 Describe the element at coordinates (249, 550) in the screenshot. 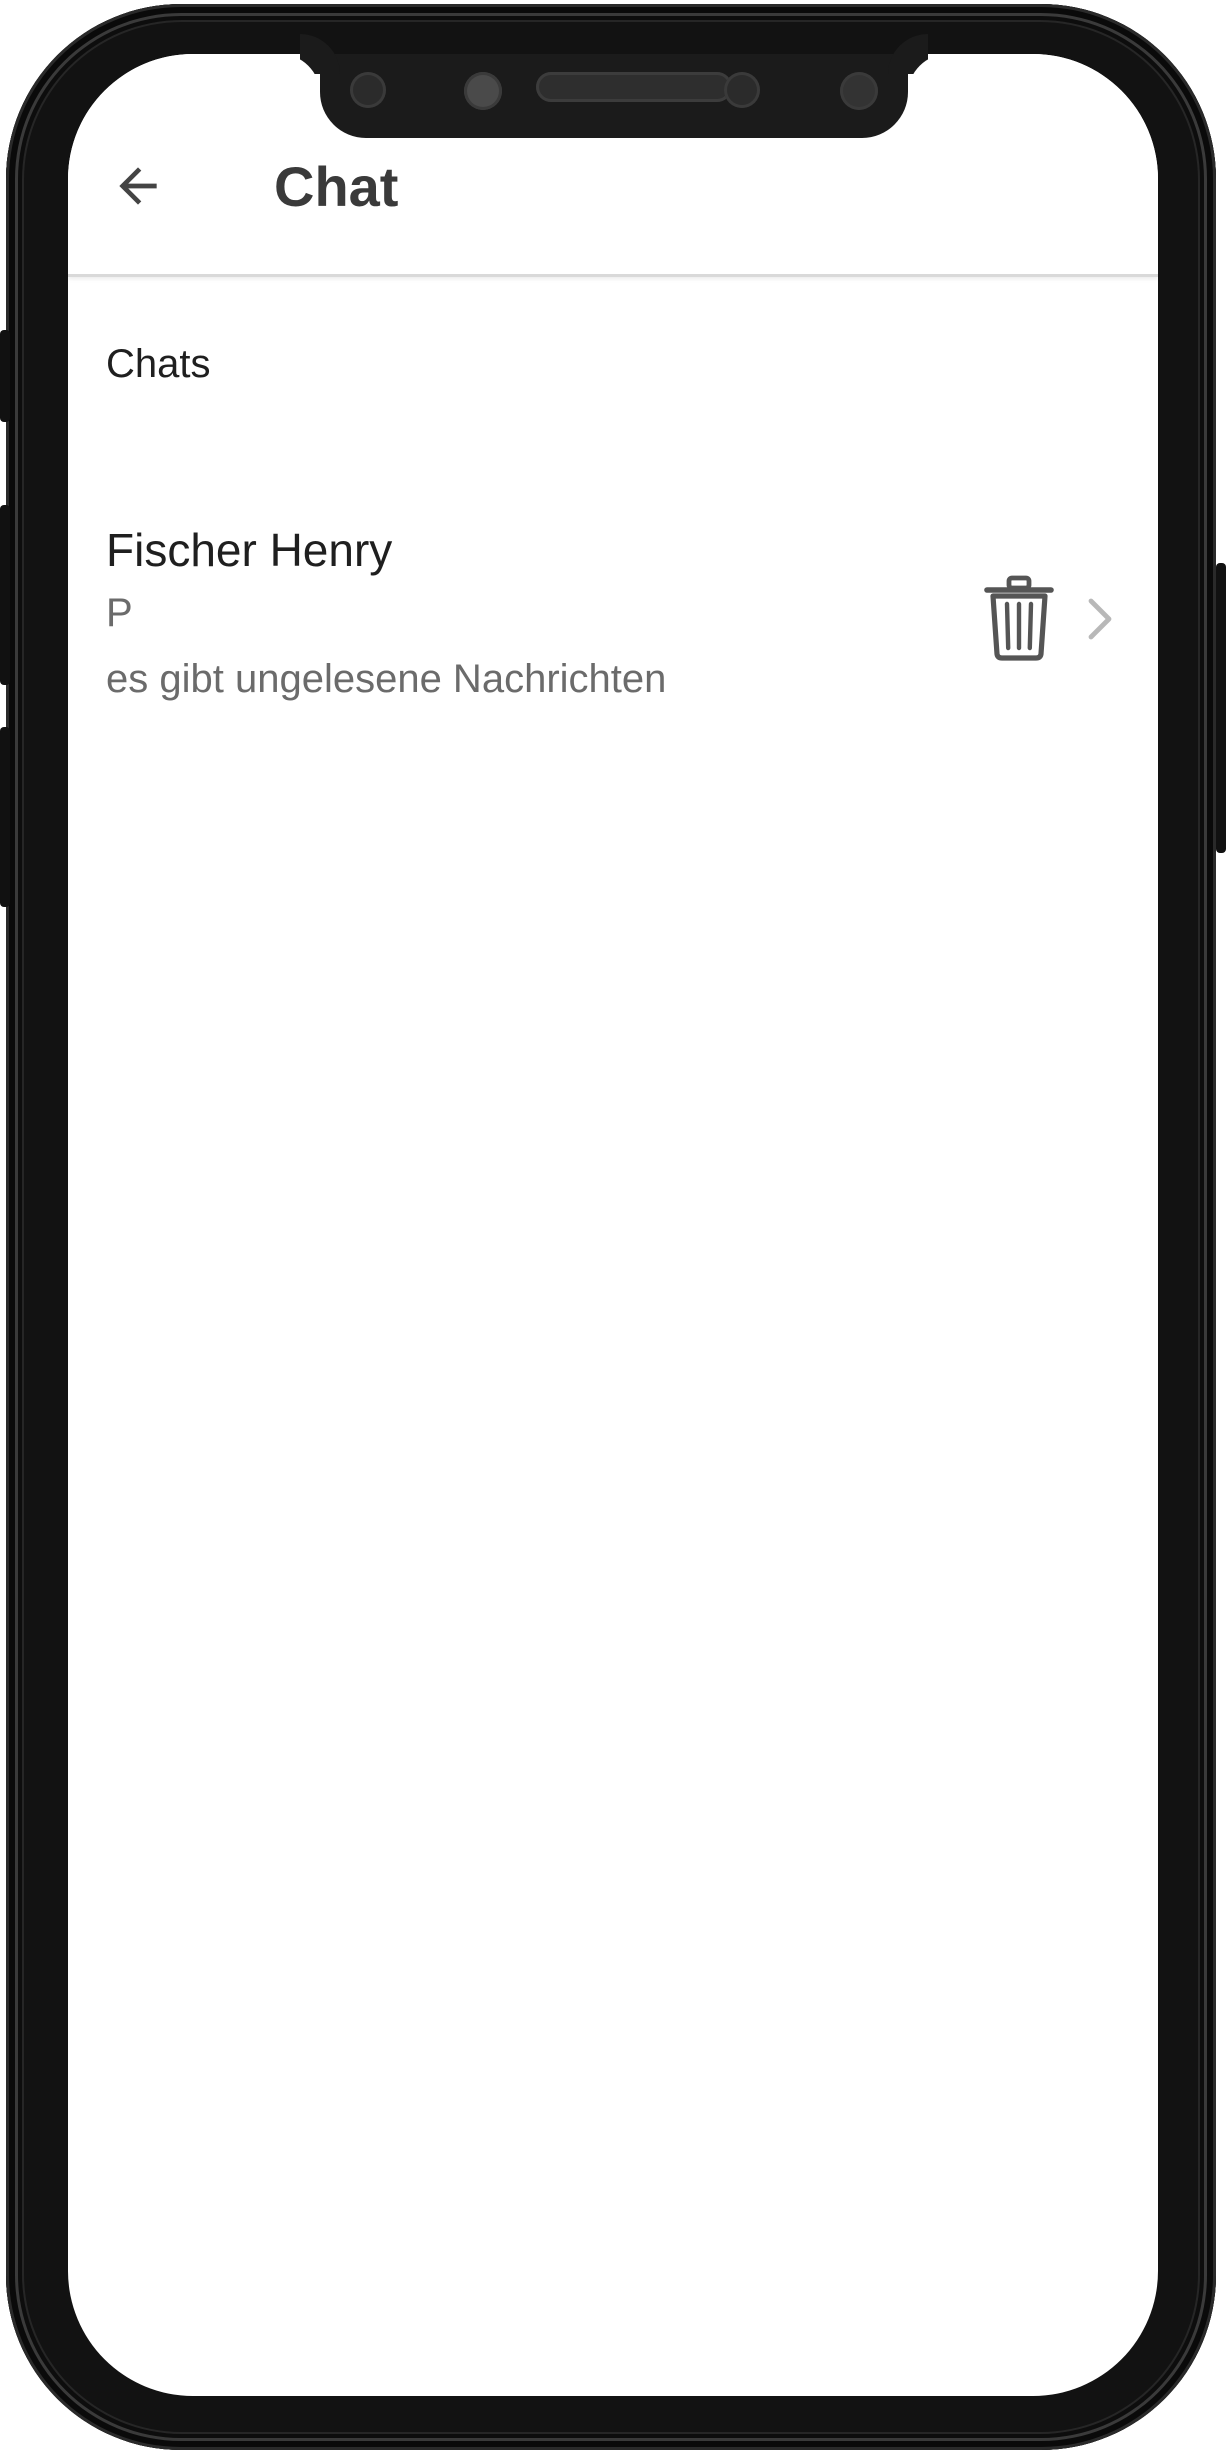

I see `chat-contact-name: Fischer Henry` at that location.